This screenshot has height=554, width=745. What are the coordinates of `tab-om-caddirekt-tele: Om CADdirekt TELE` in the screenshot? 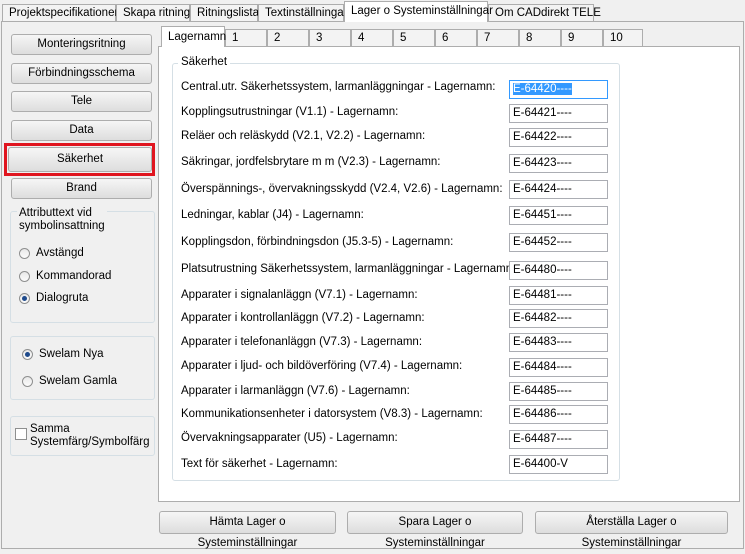 It's located at (544, 12).